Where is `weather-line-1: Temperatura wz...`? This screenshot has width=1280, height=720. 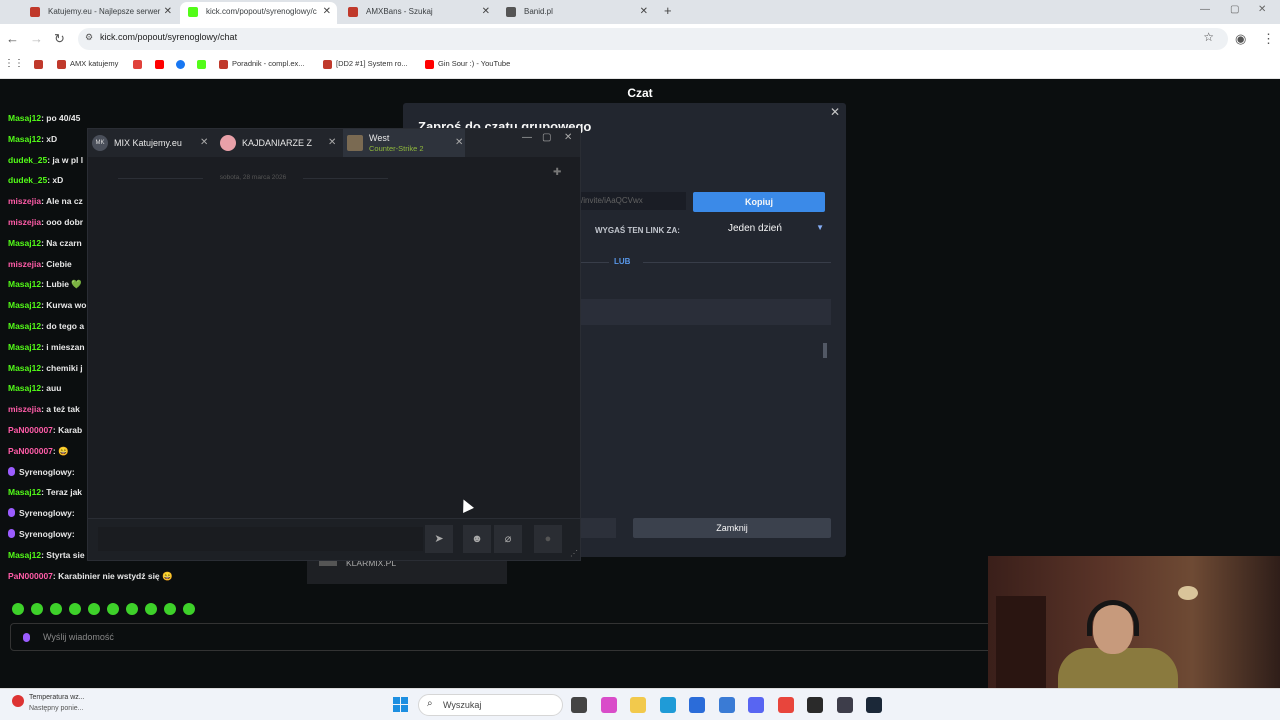
weather-line-1: Temperatura wz... is located at coordinates (57, 697).